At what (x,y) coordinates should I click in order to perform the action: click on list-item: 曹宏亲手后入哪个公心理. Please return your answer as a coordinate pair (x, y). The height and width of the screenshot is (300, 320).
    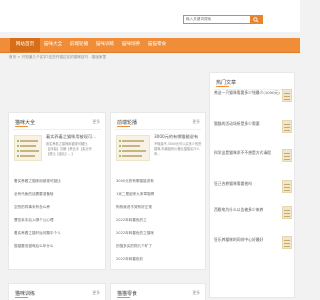
    Looking at the image, I should click on (34, 220).